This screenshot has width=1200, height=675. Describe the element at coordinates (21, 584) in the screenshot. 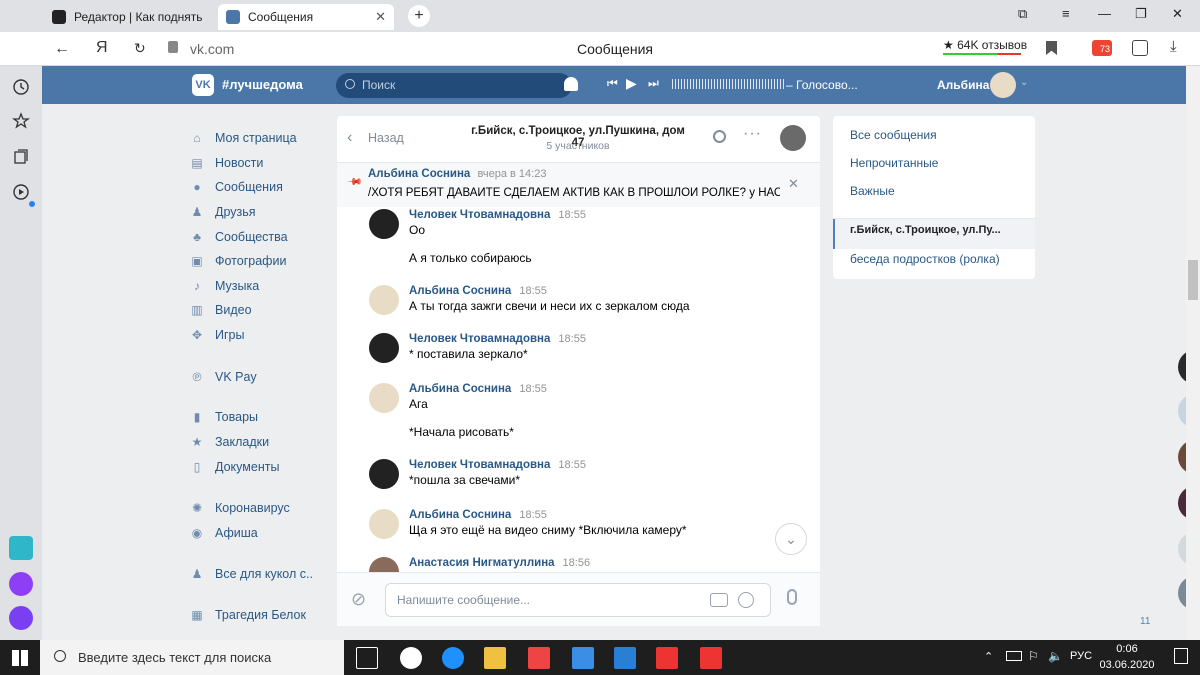

I see `alice-app-icon` at that location.